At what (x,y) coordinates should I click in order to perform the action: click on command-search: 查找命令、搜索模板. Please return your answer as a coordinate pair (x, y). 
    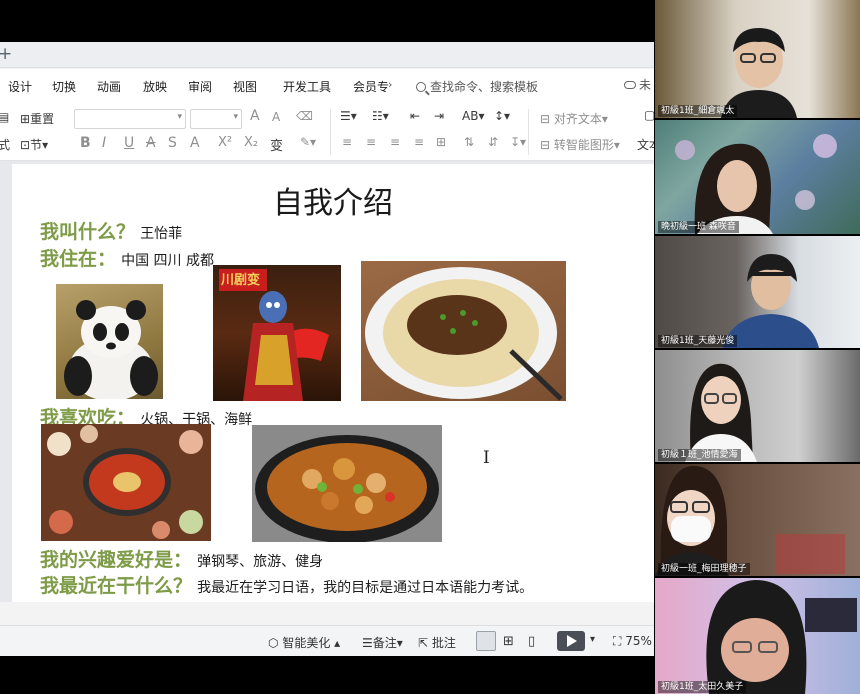
    Looking at the image, I should click on (477, 86).